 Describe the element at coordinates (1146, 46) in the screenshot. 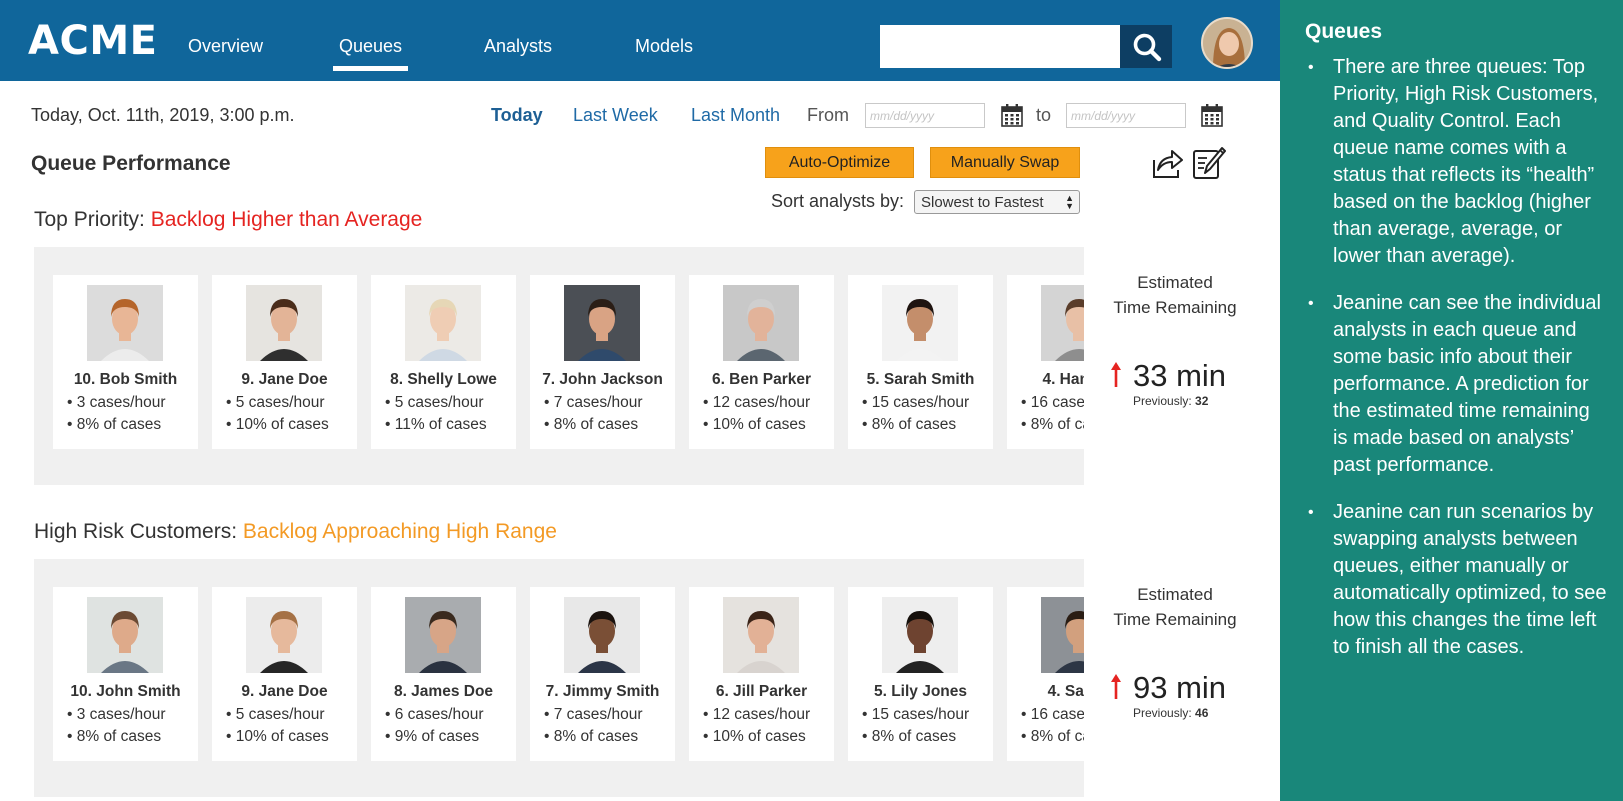

I see `search-button` at that location.